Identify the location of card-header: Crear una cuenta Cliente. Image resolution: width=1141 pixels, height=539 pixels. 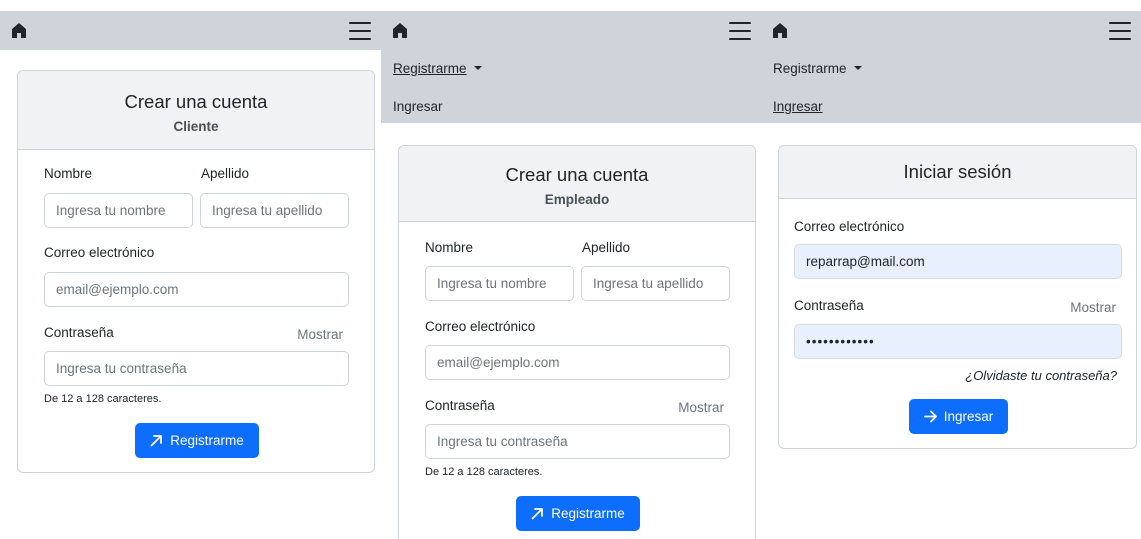
(196, 110).